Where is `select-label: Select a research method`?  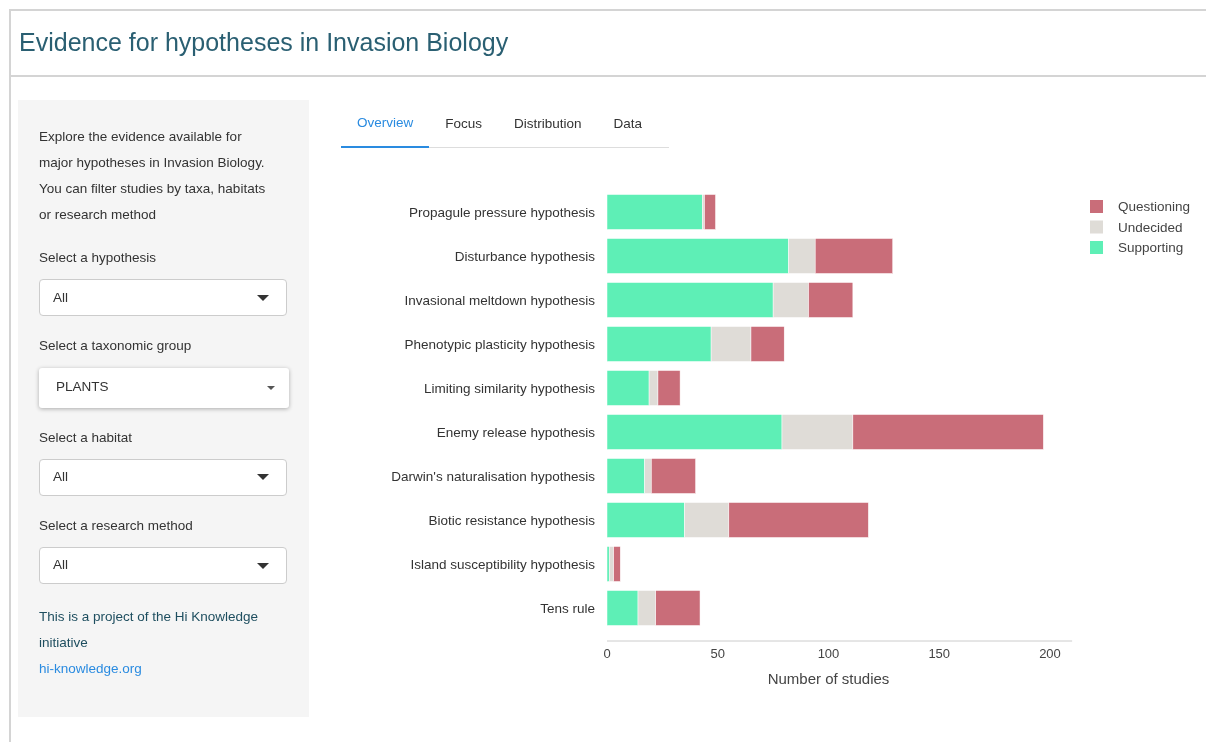 select-label: Select a research method is located at coordinates (116, 525).